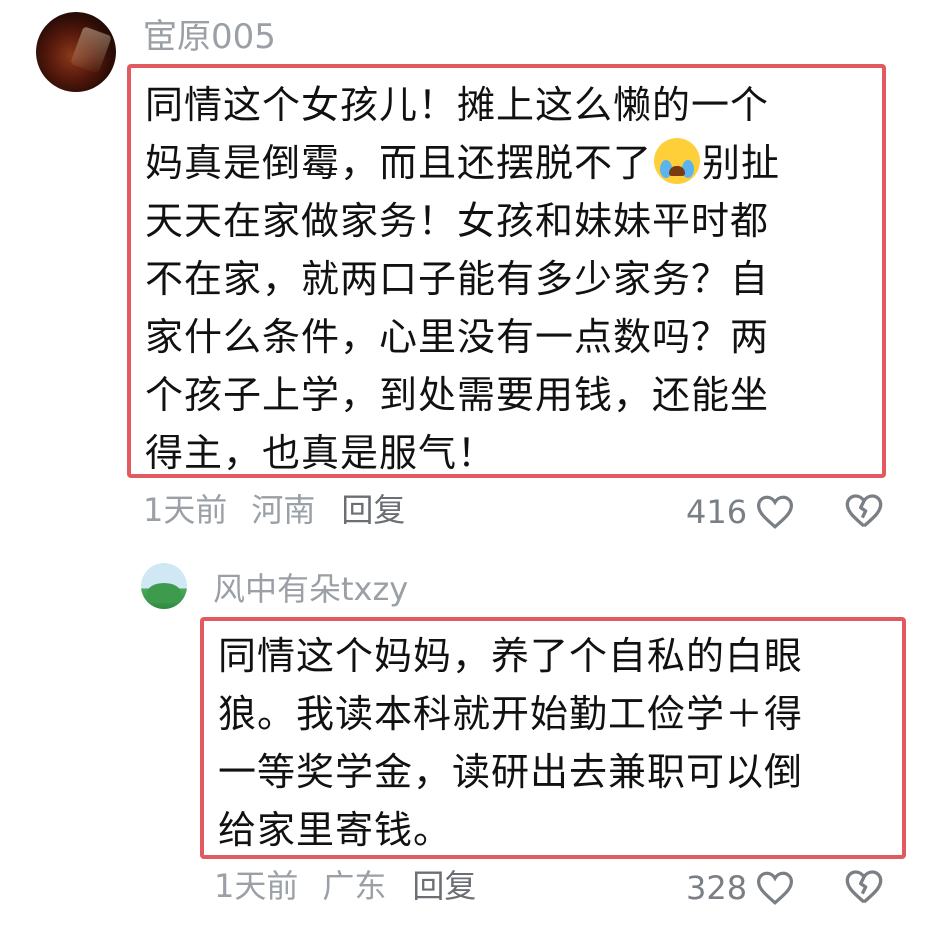 The width and height of the screenshot is (928, 930). What do you see at coordinates (506, 163) in the screenshot?
I see `comment-line: 妈真是倒霉，而且还摆脱不了 别扯` at bounding box center [506, 163].